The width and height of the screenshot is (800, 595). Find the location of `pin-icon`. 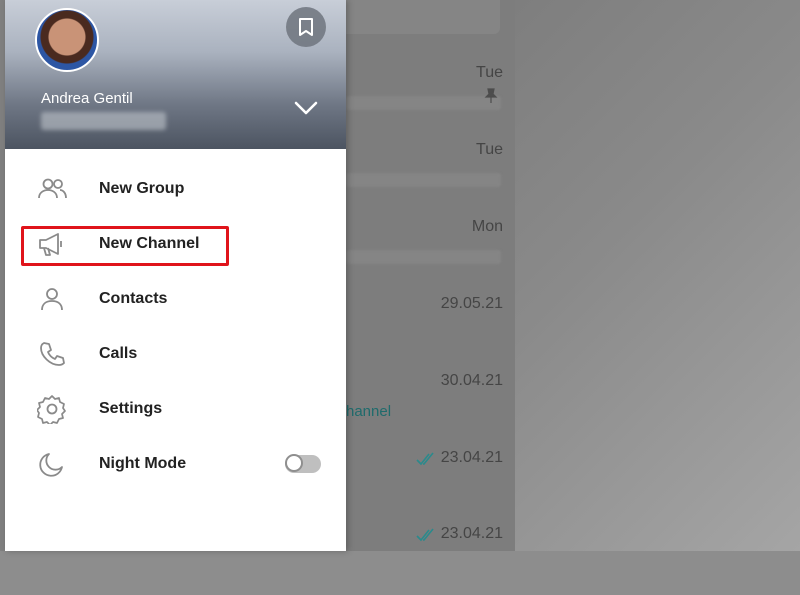

pin-icon is located at coordinates (491, 95).